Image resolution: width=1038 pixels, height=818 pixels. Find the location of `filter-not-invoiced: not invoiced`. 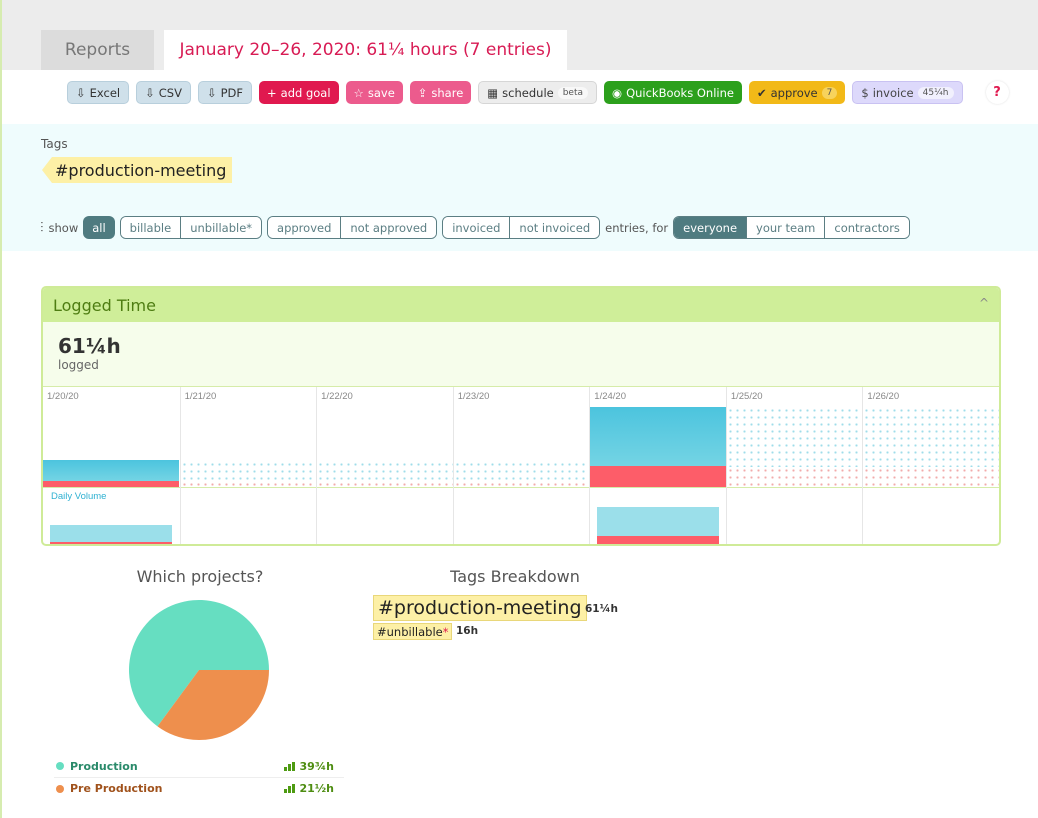

filter-not-invoiced: not invoiced is located at coordinates (555, 227).